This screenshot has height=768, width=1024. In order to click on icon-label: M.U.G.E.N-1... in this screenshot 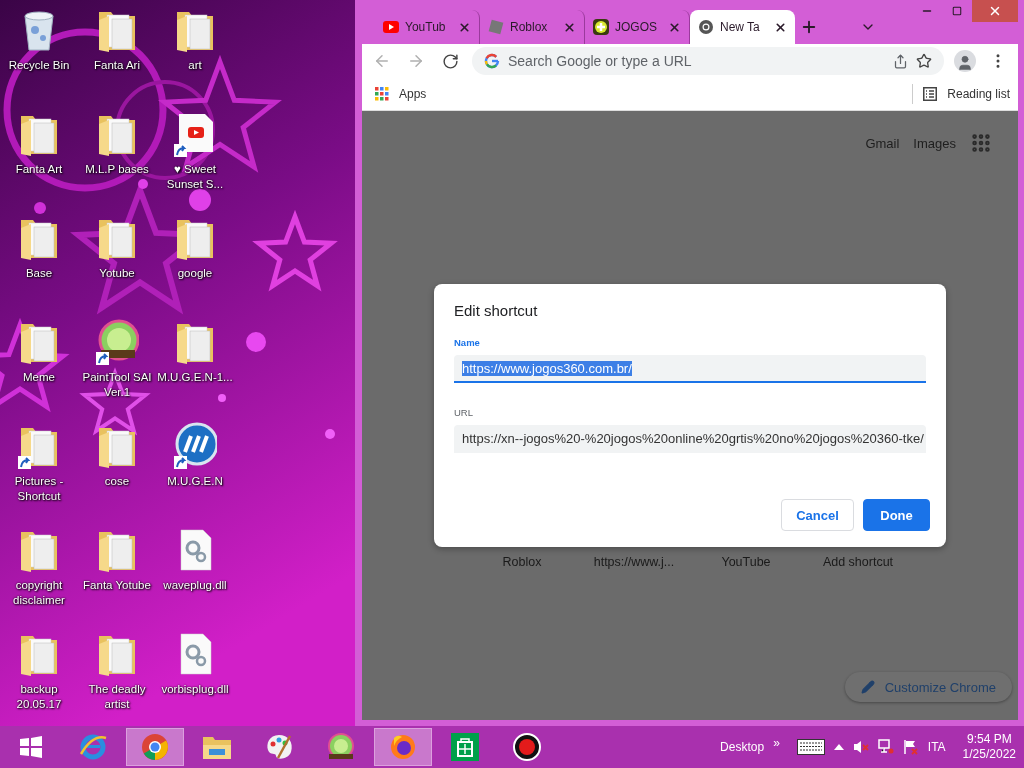, I will do `click(195, 377)`.